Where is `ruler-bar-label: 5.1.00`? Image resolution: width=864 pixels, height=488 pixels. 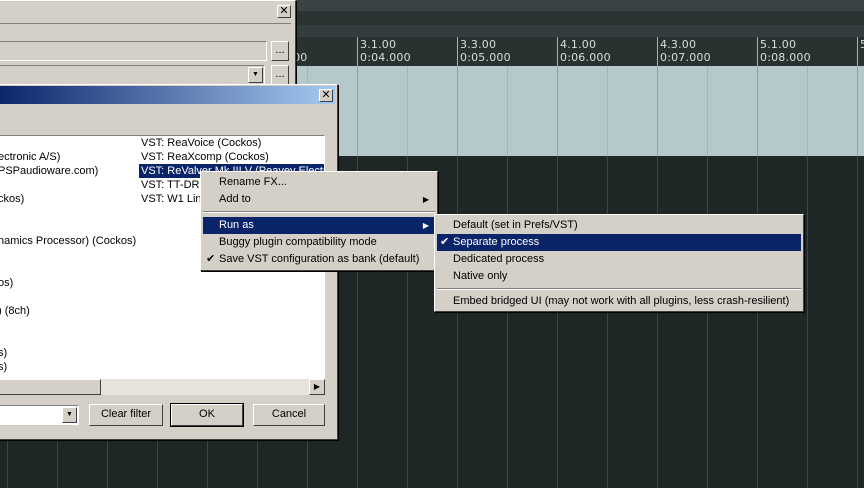
ruler-bar-label: 5.1.00 is located at coordinates (778, 44).